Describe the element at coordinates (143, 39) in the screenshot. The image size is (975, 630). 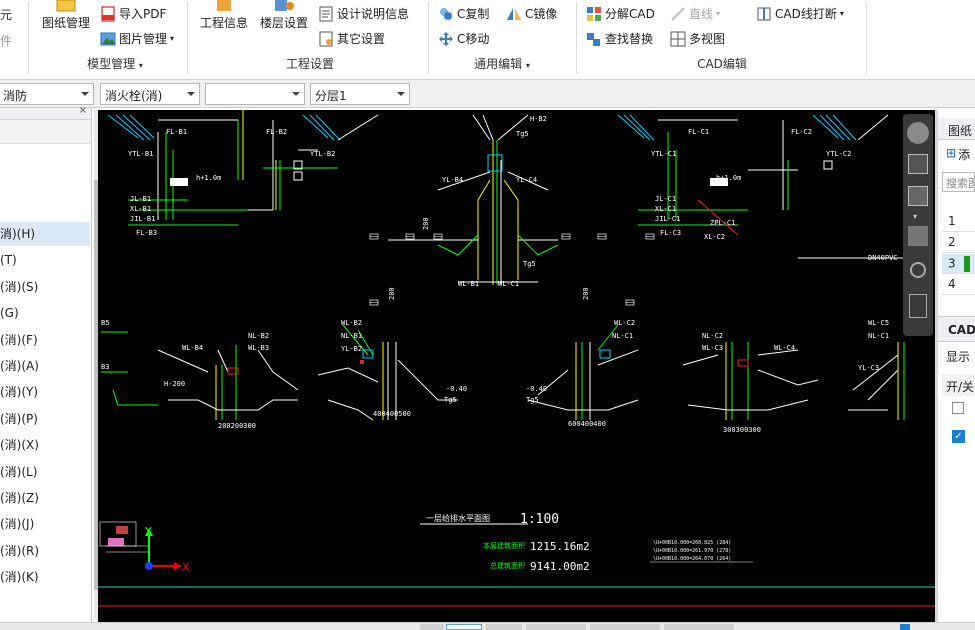
I see `image-mgmt-label: 图片管理` at that location.